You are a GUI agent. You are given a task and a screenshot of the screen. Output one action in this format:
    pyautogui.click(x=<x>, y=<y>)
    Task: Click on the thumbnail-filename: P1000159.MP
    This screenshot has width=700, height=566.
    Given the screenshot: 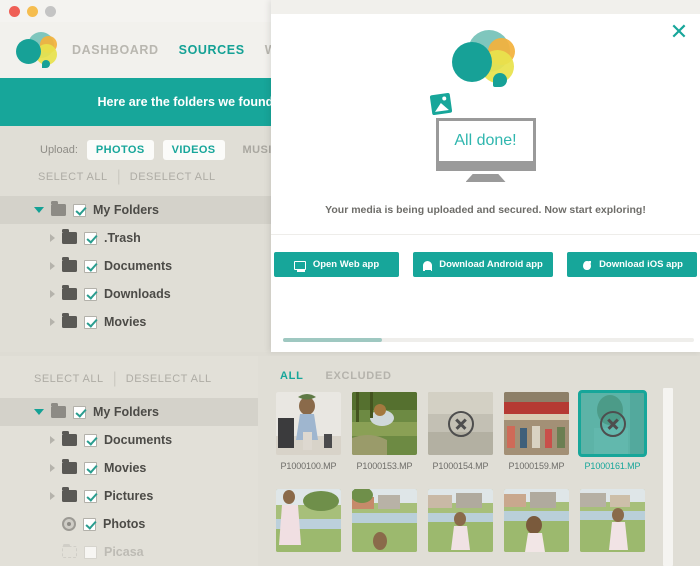 What is the action you would take?
    pyautogui.click(x=536, y=466)
    